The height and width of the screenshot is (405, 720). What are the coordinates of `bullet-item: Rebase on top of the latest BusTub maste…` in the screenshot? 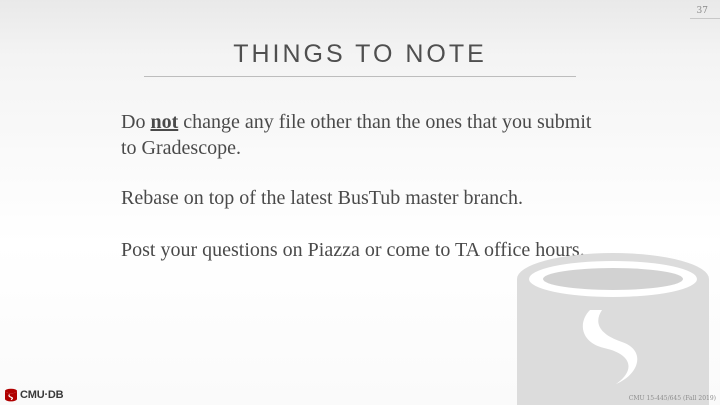 It's located at (322, 198).